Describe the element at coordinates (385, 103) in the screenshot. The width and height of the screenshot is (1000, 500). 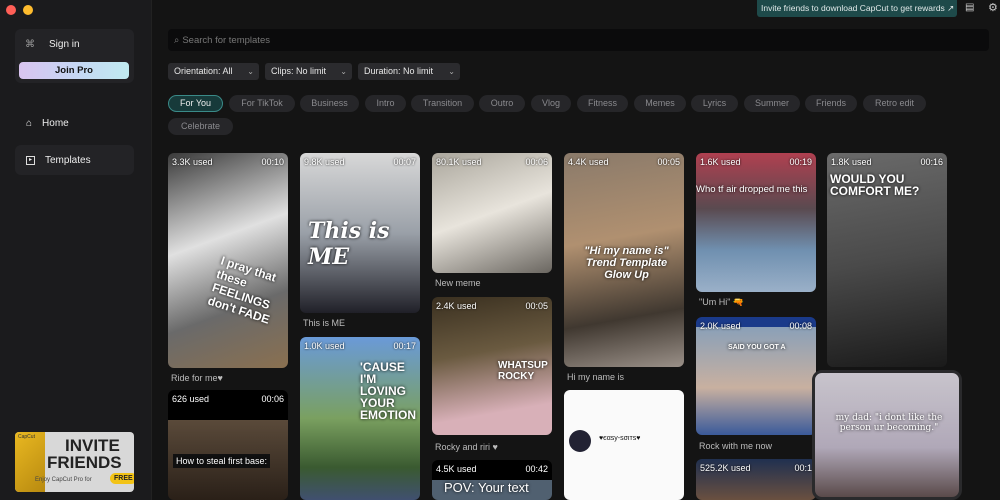
I see `tab-intro: Intro` at that location.